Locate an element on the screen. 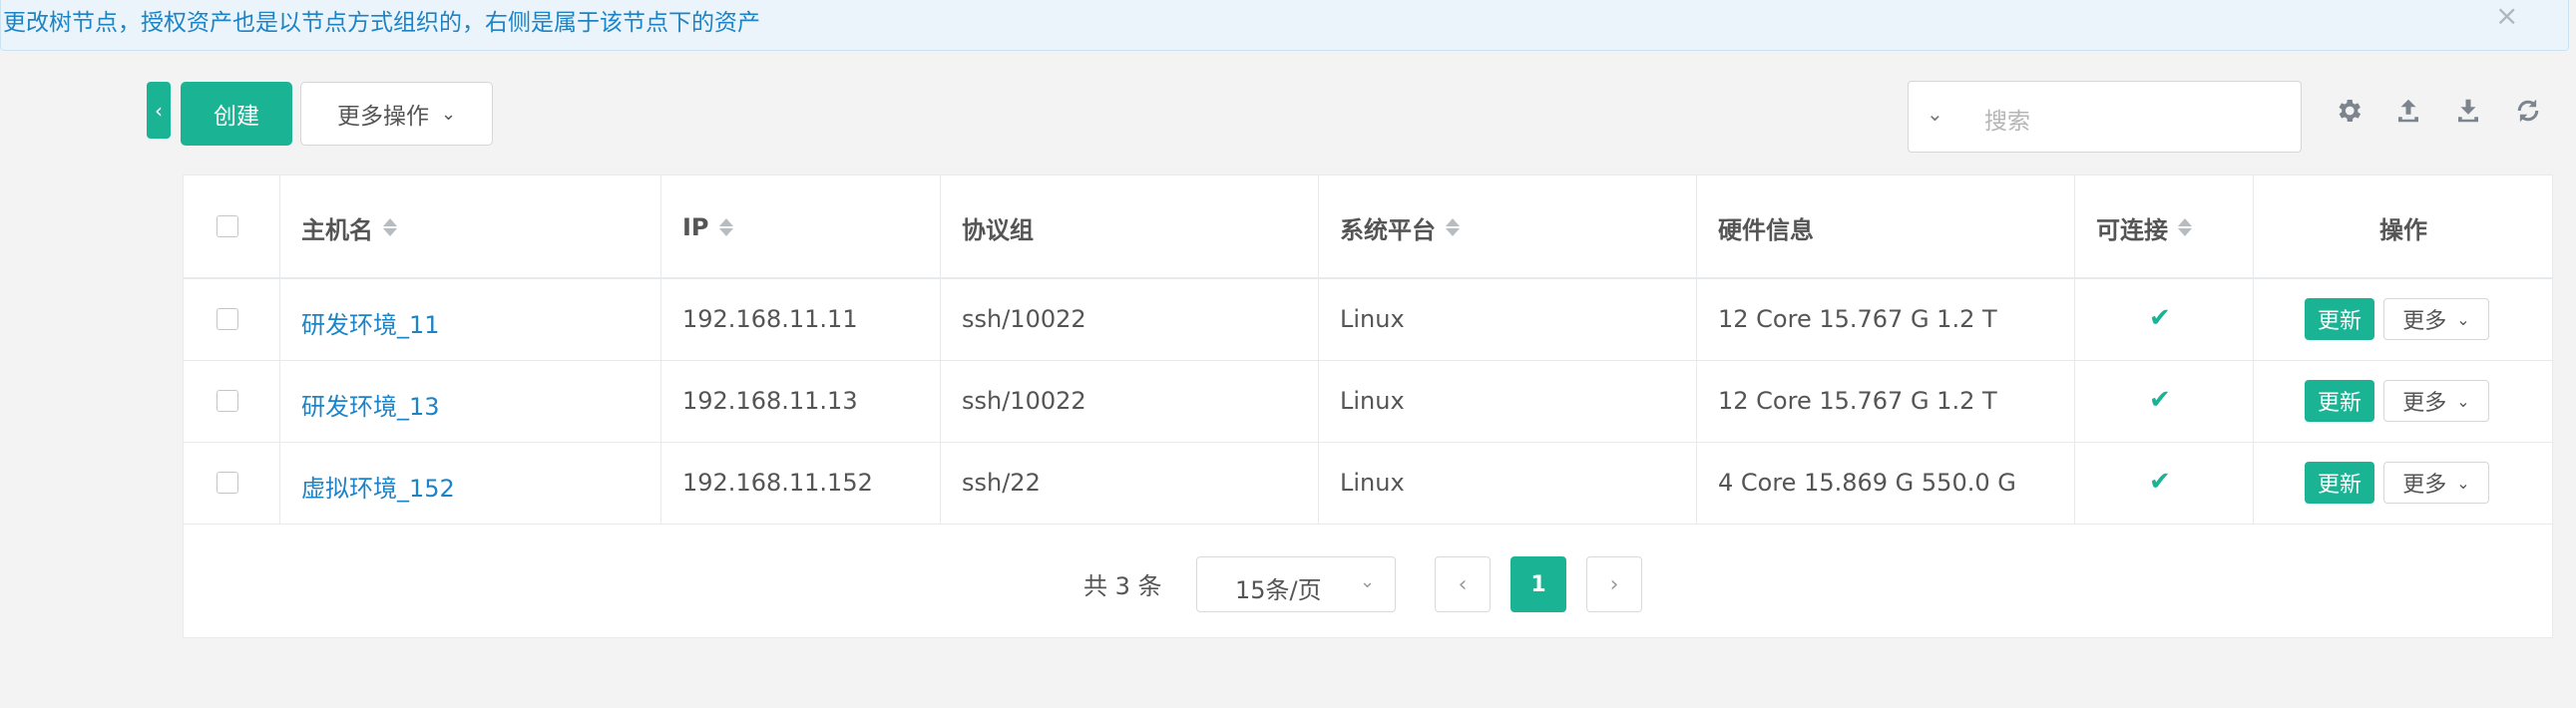  ip-cell: 192.168.11.11 is located at coordinates (770, 319).